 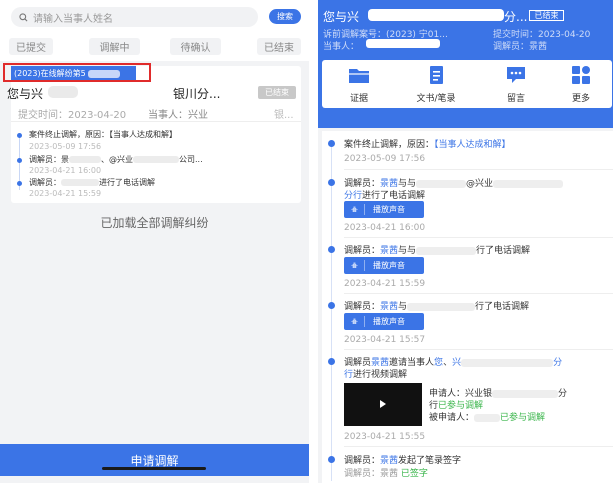 What do you see at coordinates (331, 311) in the screenshot?
I see `timeline-line` at bounding box center [331, 311].